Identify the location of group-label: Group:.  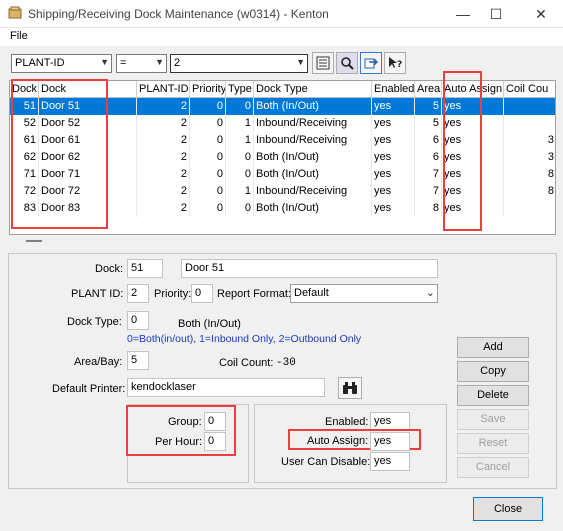
(185, 422).